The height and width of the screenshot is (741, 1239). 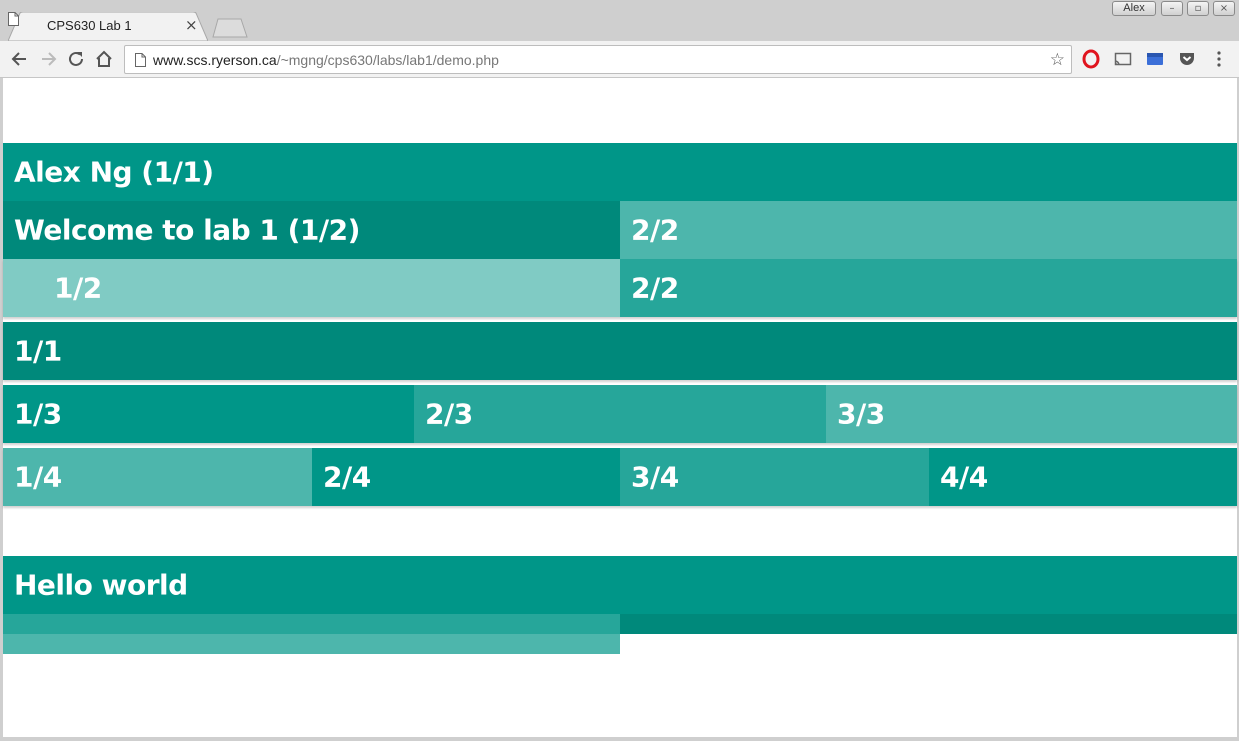 I want to click on cell-text: 1/4, so click(x=38, y=477).